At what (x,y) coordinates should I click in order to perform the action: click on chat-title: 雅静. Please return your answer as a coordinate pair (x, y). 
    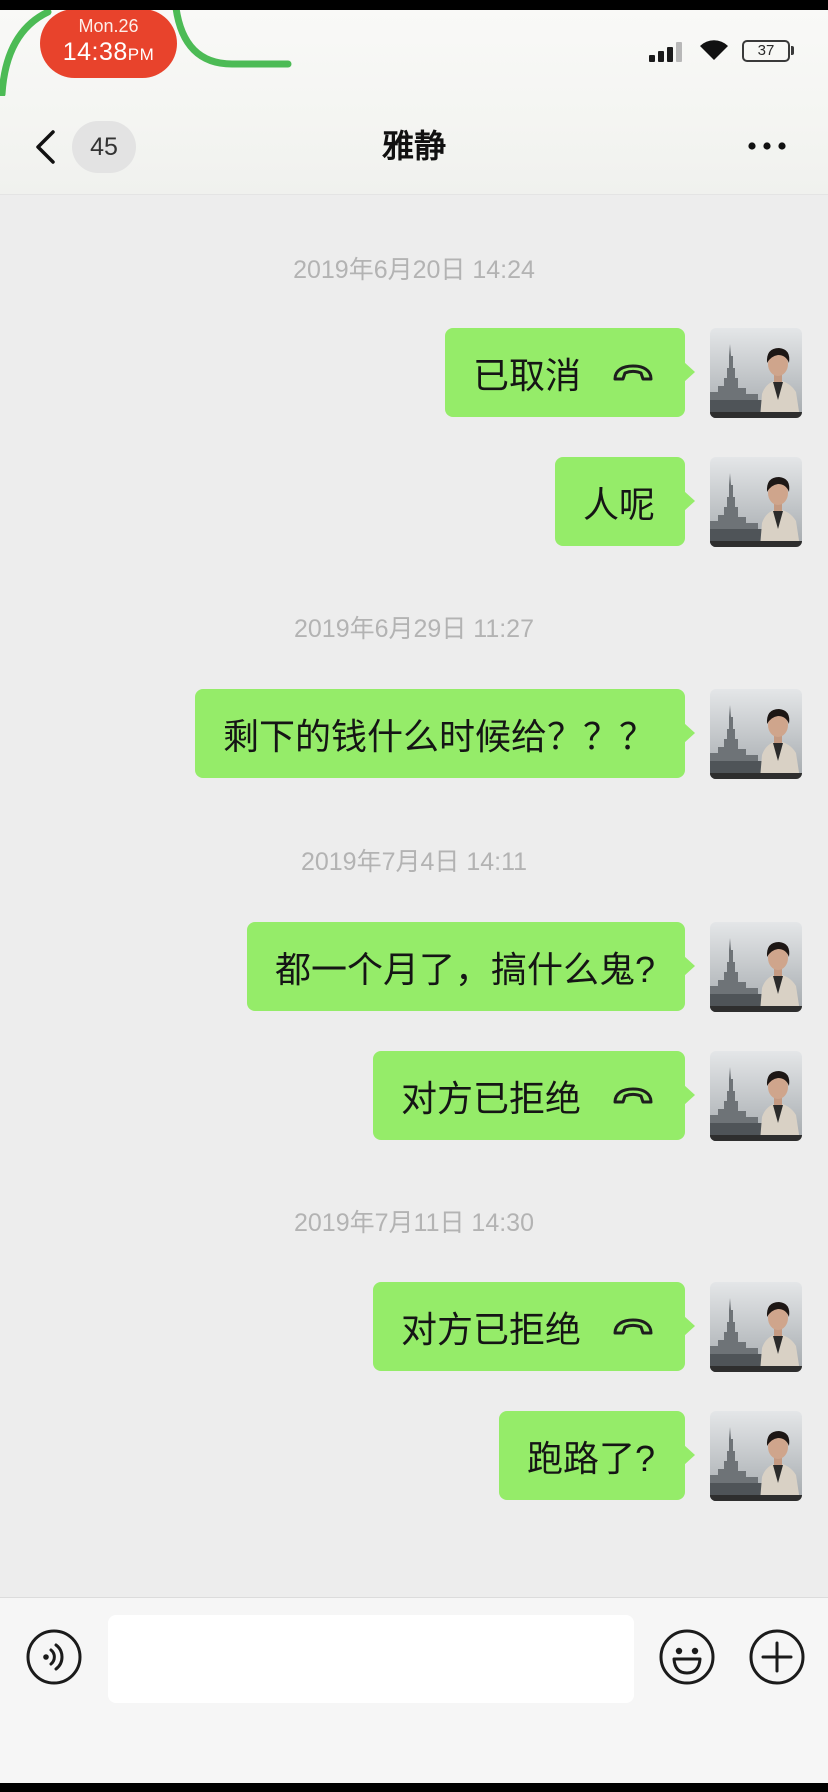
    Looking at the image, I should click on (413, 146).